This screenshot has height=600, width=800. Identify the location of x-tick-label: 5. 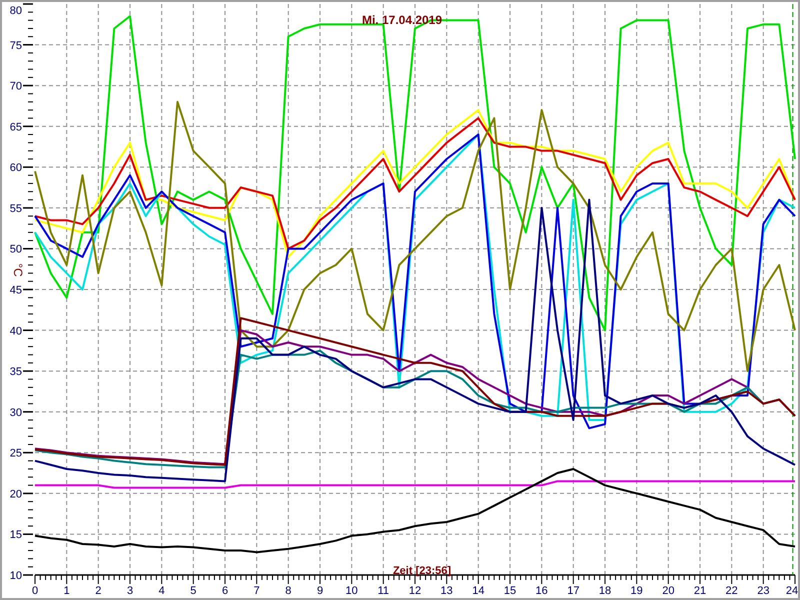
(193, 591).